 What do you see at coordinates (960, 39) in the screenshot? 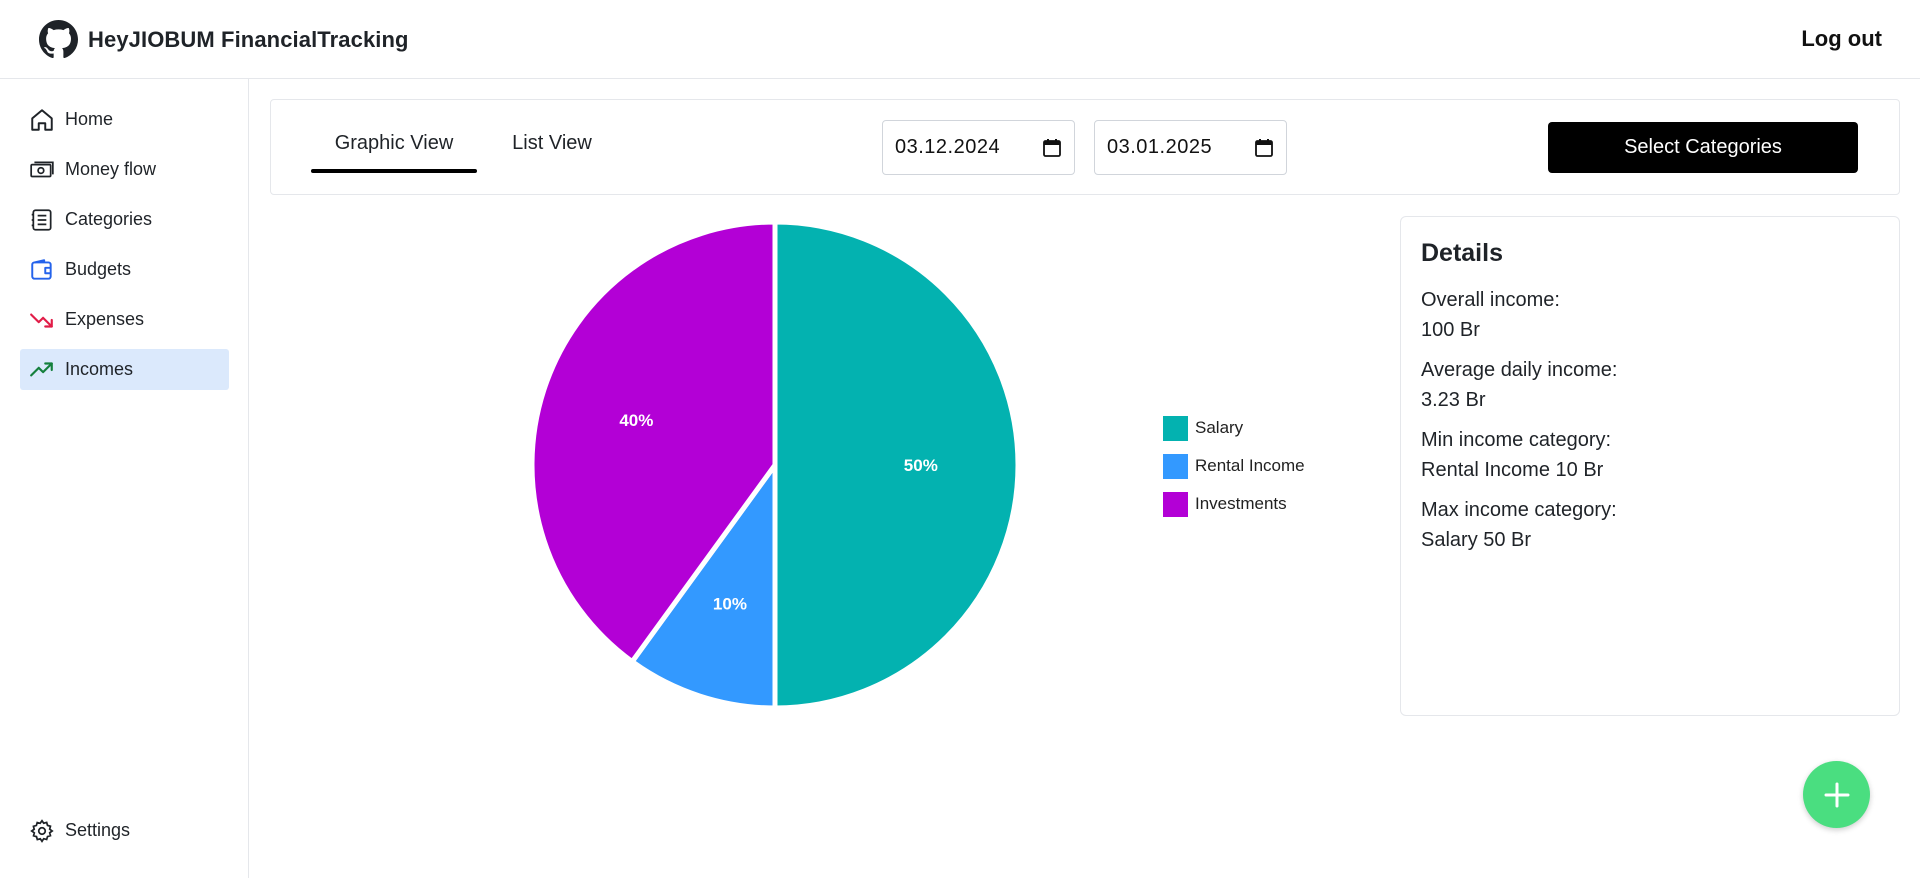
I see `app-header: HeyJIOBUM FinancialTracking Log out` at bounding box center [960, 39].